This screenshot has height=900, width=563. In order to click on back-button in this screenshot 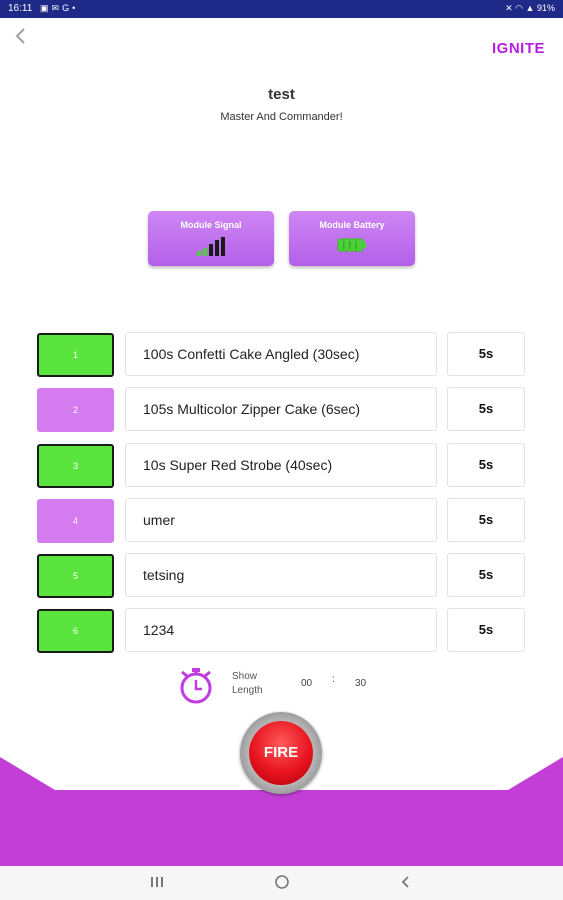, I will do `click(21, 36)`.